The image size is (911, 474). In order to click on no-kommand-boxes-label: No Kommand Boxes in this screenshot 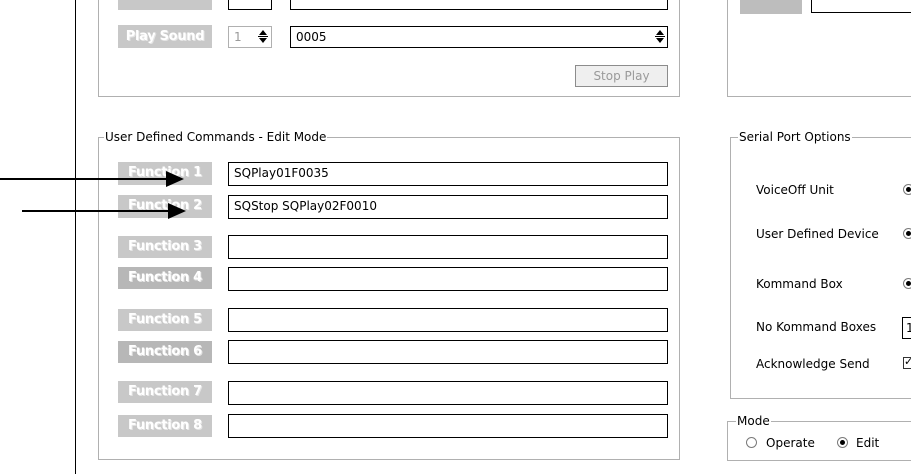, I will do `click(816, 327)`.